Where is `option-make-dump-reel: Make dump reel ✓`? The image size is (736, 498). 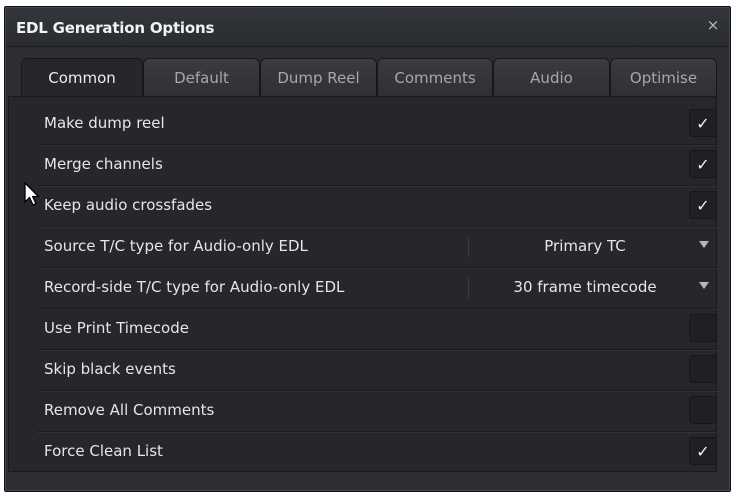 option-make-dump-reel: Make dump reel ✓ is located at coordinates (377, 124).